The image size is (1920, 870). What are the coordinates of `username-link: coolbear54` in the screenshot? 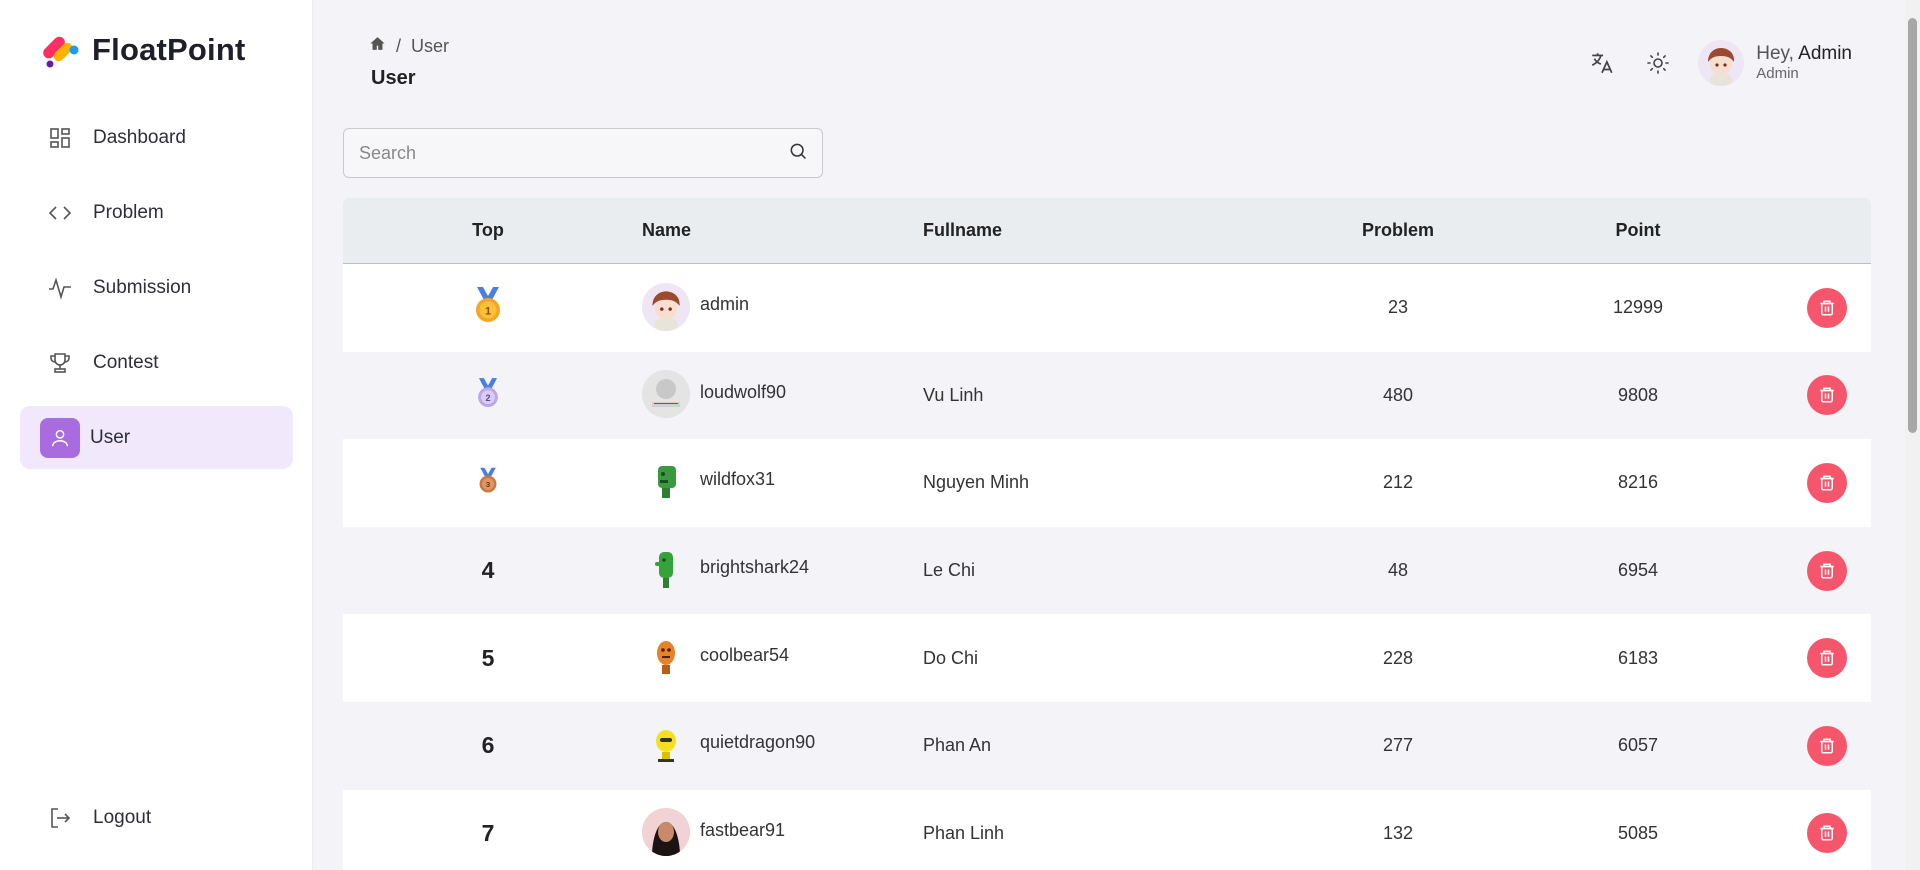 It's located at (744, 655).